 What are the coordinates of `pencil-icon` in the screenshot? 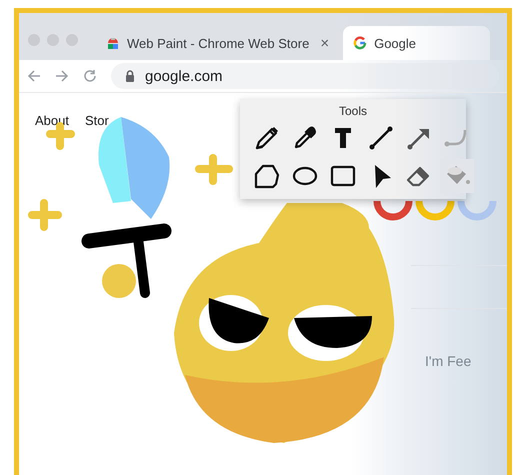 It's located at (267, 138).